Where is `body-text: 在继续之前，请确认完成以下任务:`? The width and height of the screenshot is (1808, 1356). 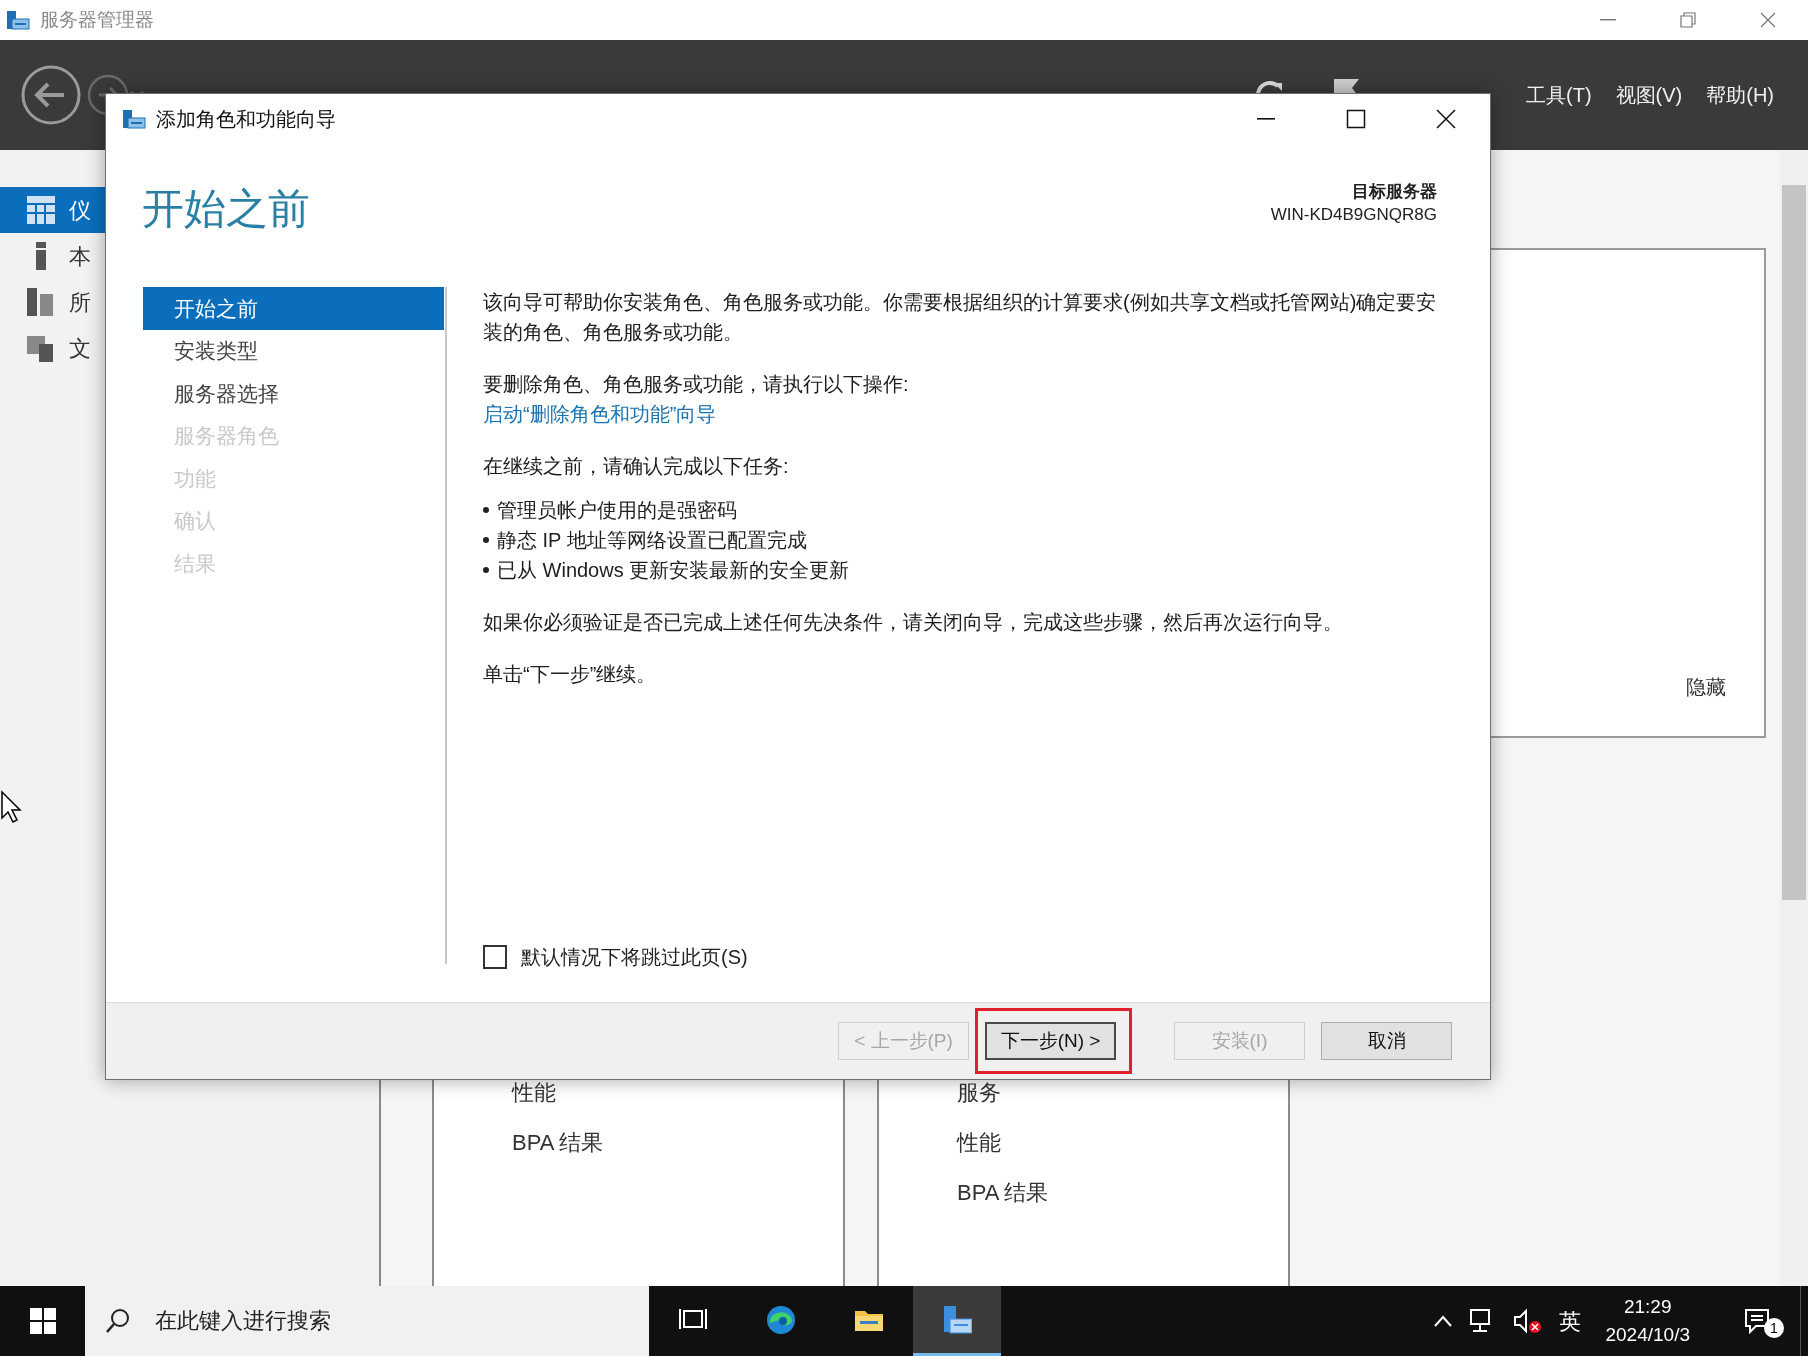
body-text: 在继续之前，请确认完成以下任务: is located at coordinates (636, 466).